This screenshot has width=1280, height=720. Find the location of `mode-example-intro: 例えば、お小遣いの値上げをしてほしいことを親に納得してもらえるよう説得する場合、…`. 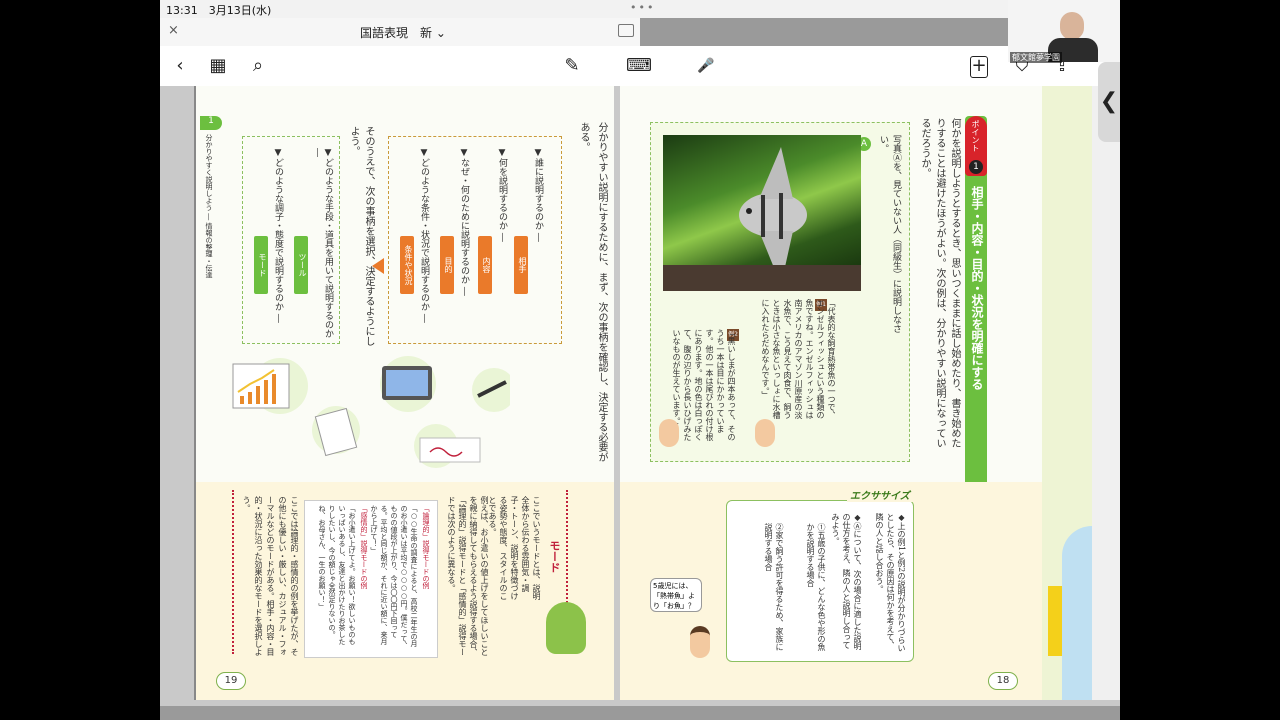

mode-example-intro: 例えば、お小遣いの値上げをしてほしいことを親に納得してもらえるよう説得する場合、… is located at coordinates (468, 576).